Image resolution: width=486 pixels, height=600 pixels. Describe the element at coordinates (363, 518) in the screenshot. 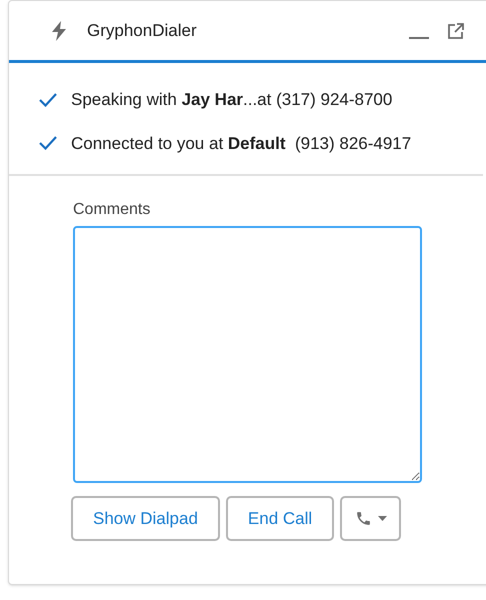

I see `phone-icon` at that location.